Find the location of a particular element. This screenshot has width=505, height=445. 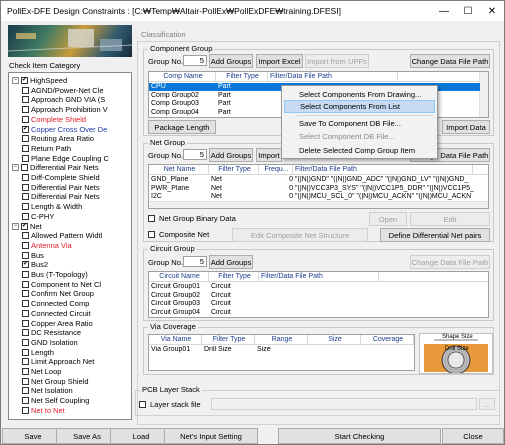

col-via-range: Range is located at coordinates (281, 340).